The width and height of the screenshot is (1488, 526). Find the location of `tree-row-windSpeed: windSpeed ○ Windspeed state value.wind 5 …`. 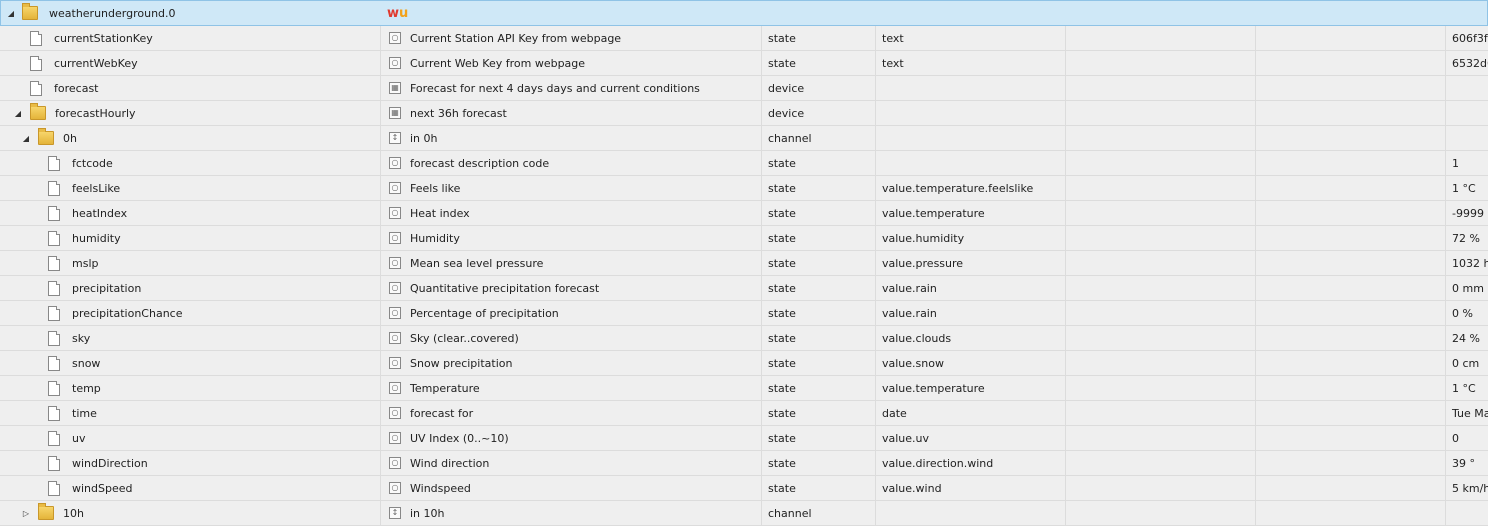

tree-row-windSpeed: windSpeed ○ Windspeed state value.wind 5 … is located at coordinates (744, 488).